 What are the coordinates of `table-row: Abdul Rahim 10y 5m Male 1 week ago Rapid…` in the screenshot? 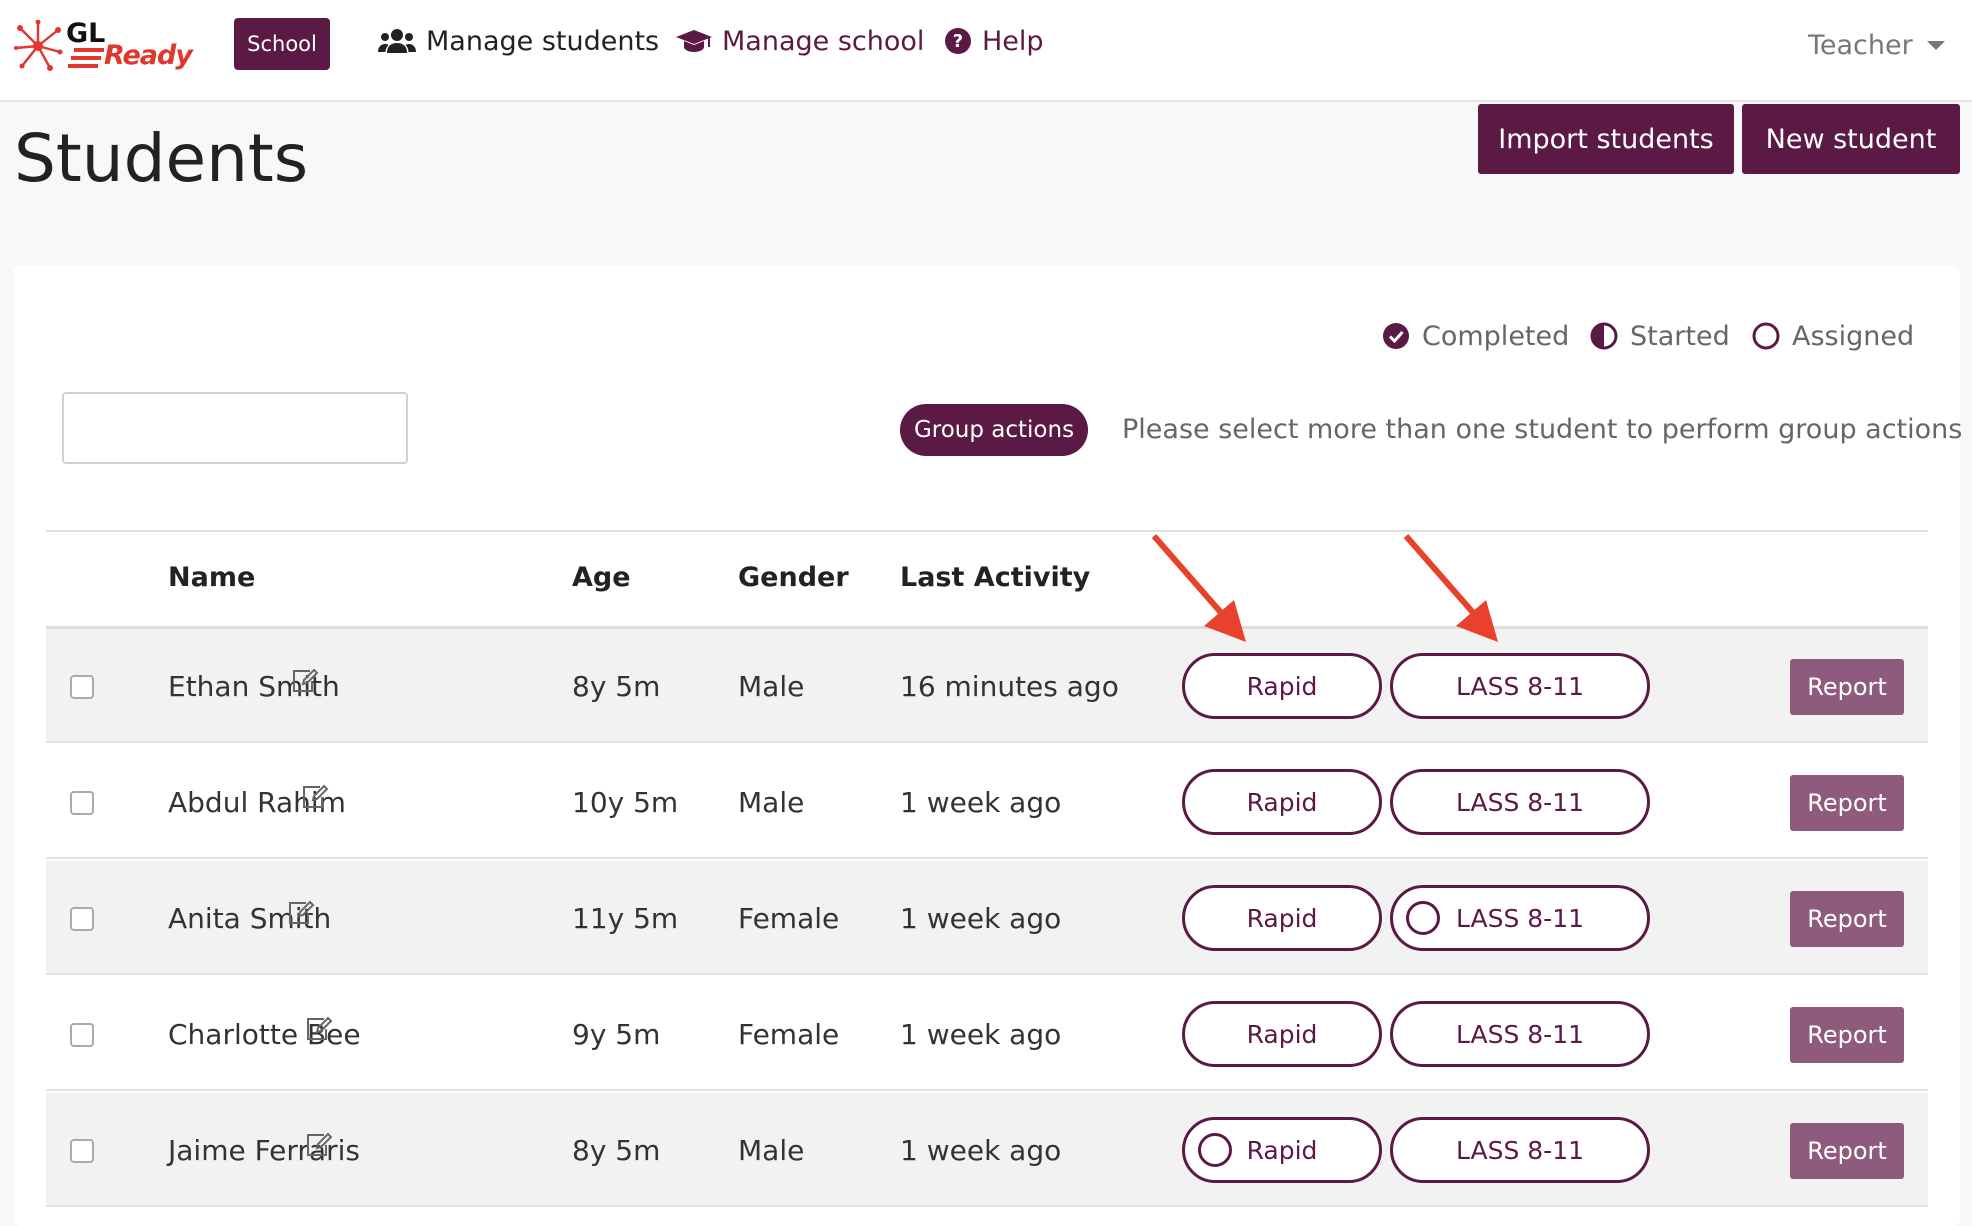 It's located at (987, 802).